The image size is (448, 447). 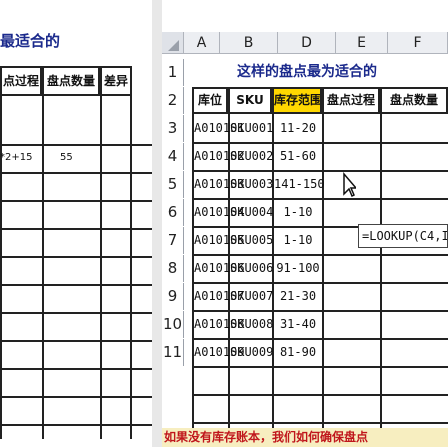 What do you see at coordinates (173, 268) in the screenshot?
I see `row-header: 8` at bounding box center [173, 268].